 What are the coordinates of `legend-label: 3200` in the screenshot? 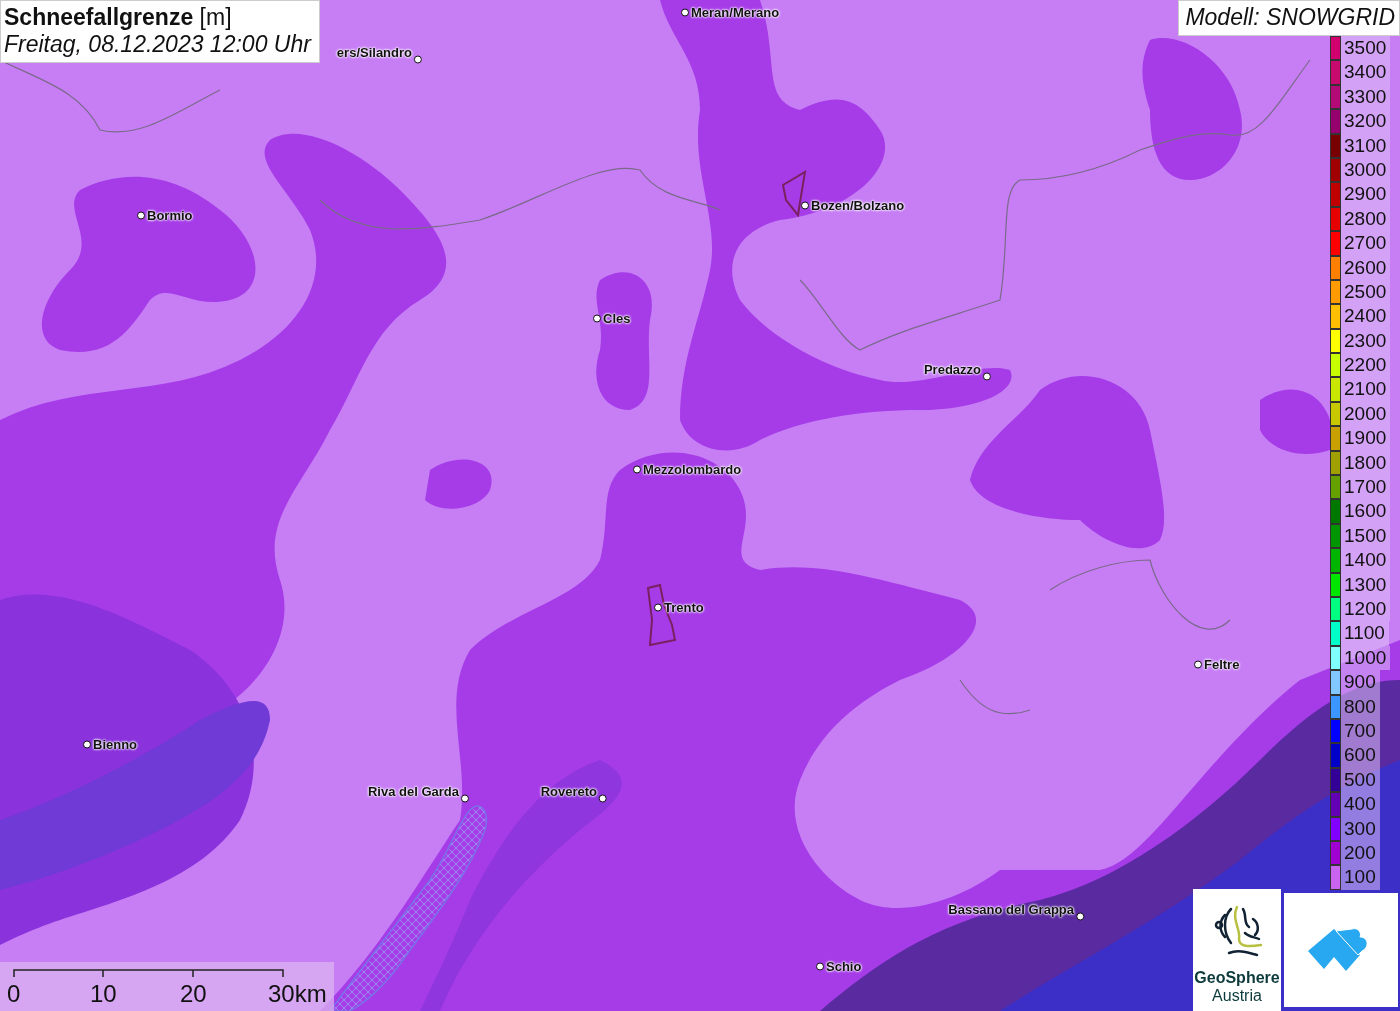 It's located at (1366, 121).